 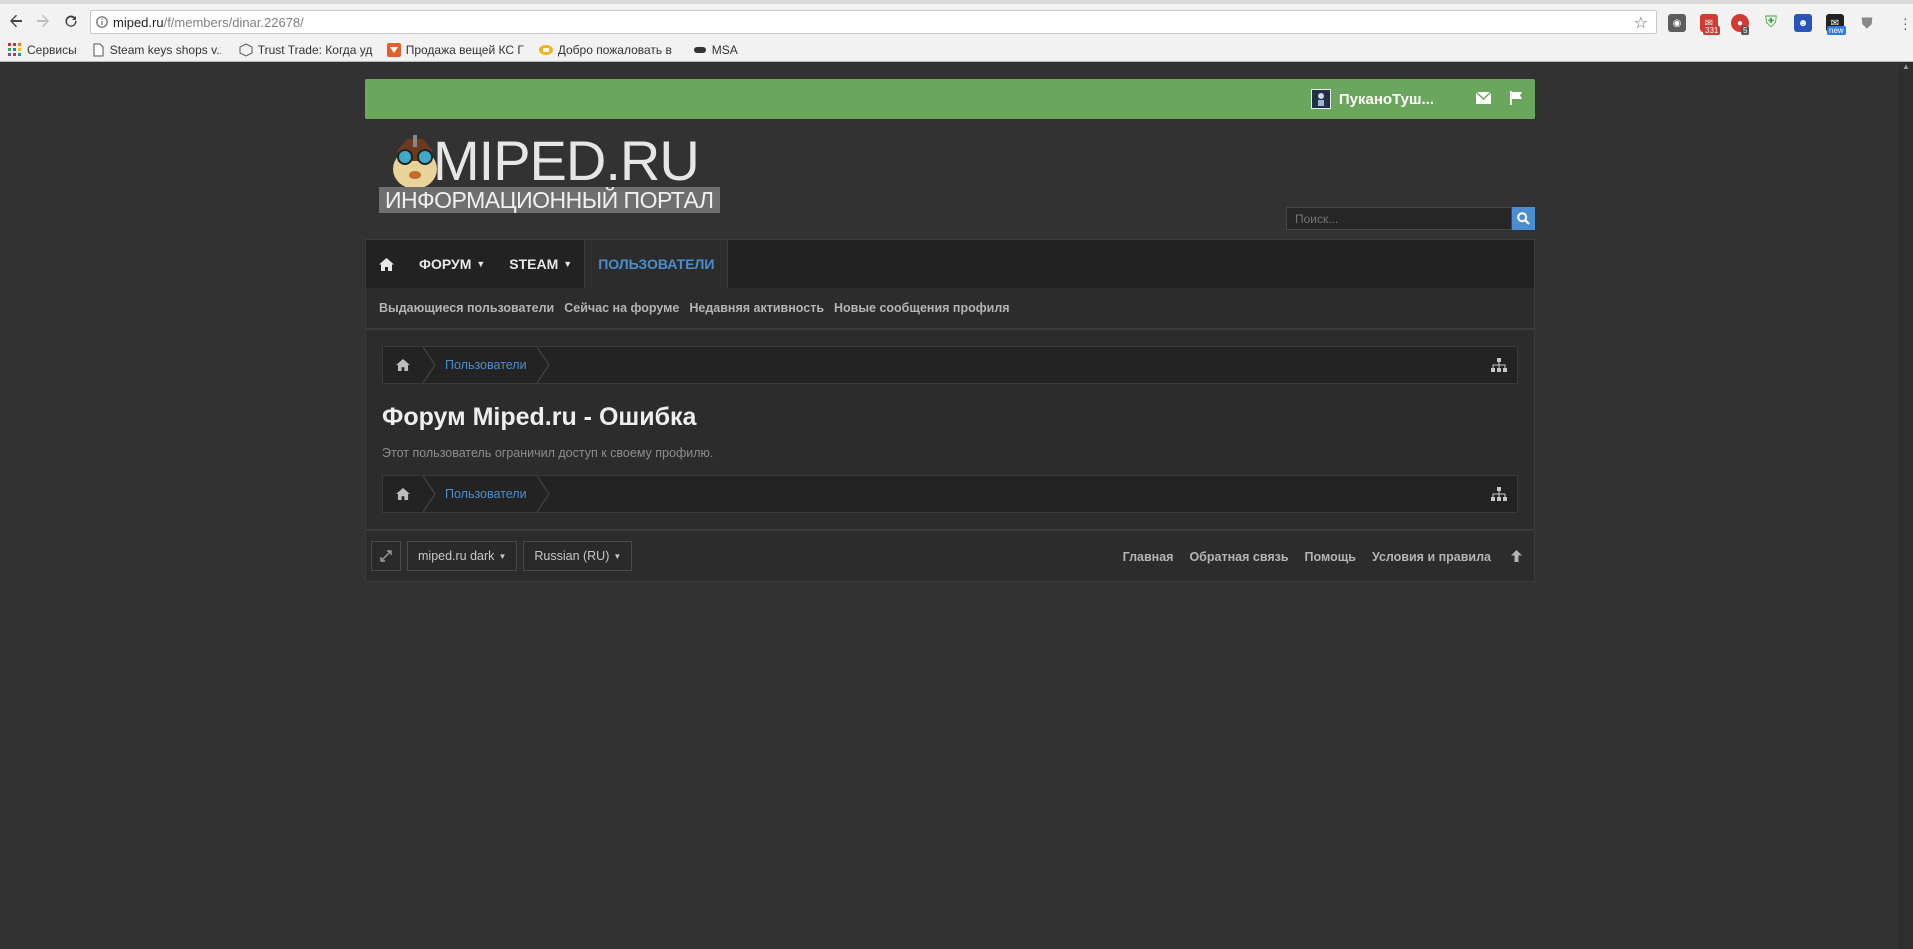 What do you see at coordinates (922, 308) in the screenshot?
I see `subnav-new-profile-posts: Новые сообщения профиля` at bounding box center [922, 308].